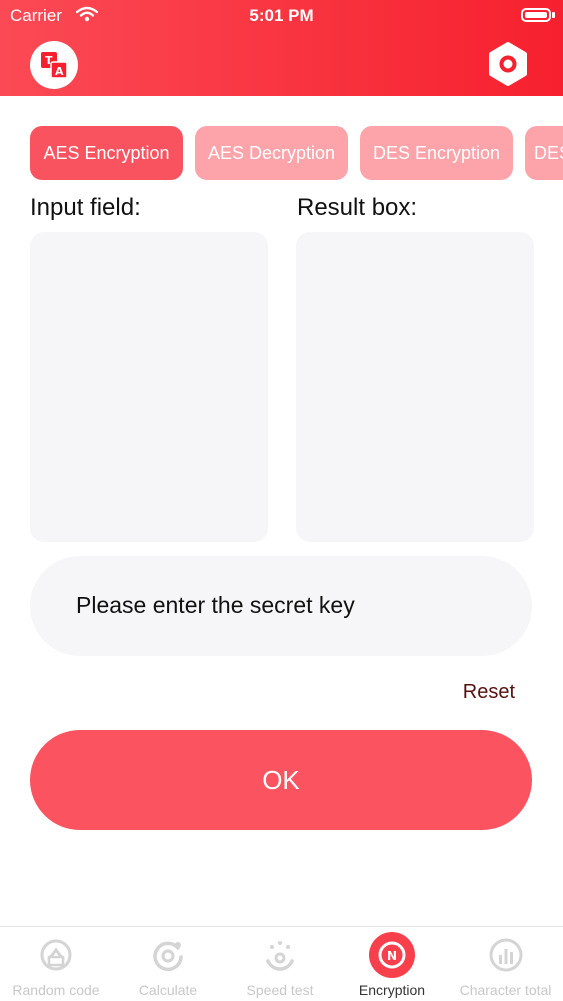 The height and width of the screenshot is (1001, 563). What do you see at coordinates (49, 60) in the screenshot?
I see `svg-text: T` at bounding box center [49, 60].